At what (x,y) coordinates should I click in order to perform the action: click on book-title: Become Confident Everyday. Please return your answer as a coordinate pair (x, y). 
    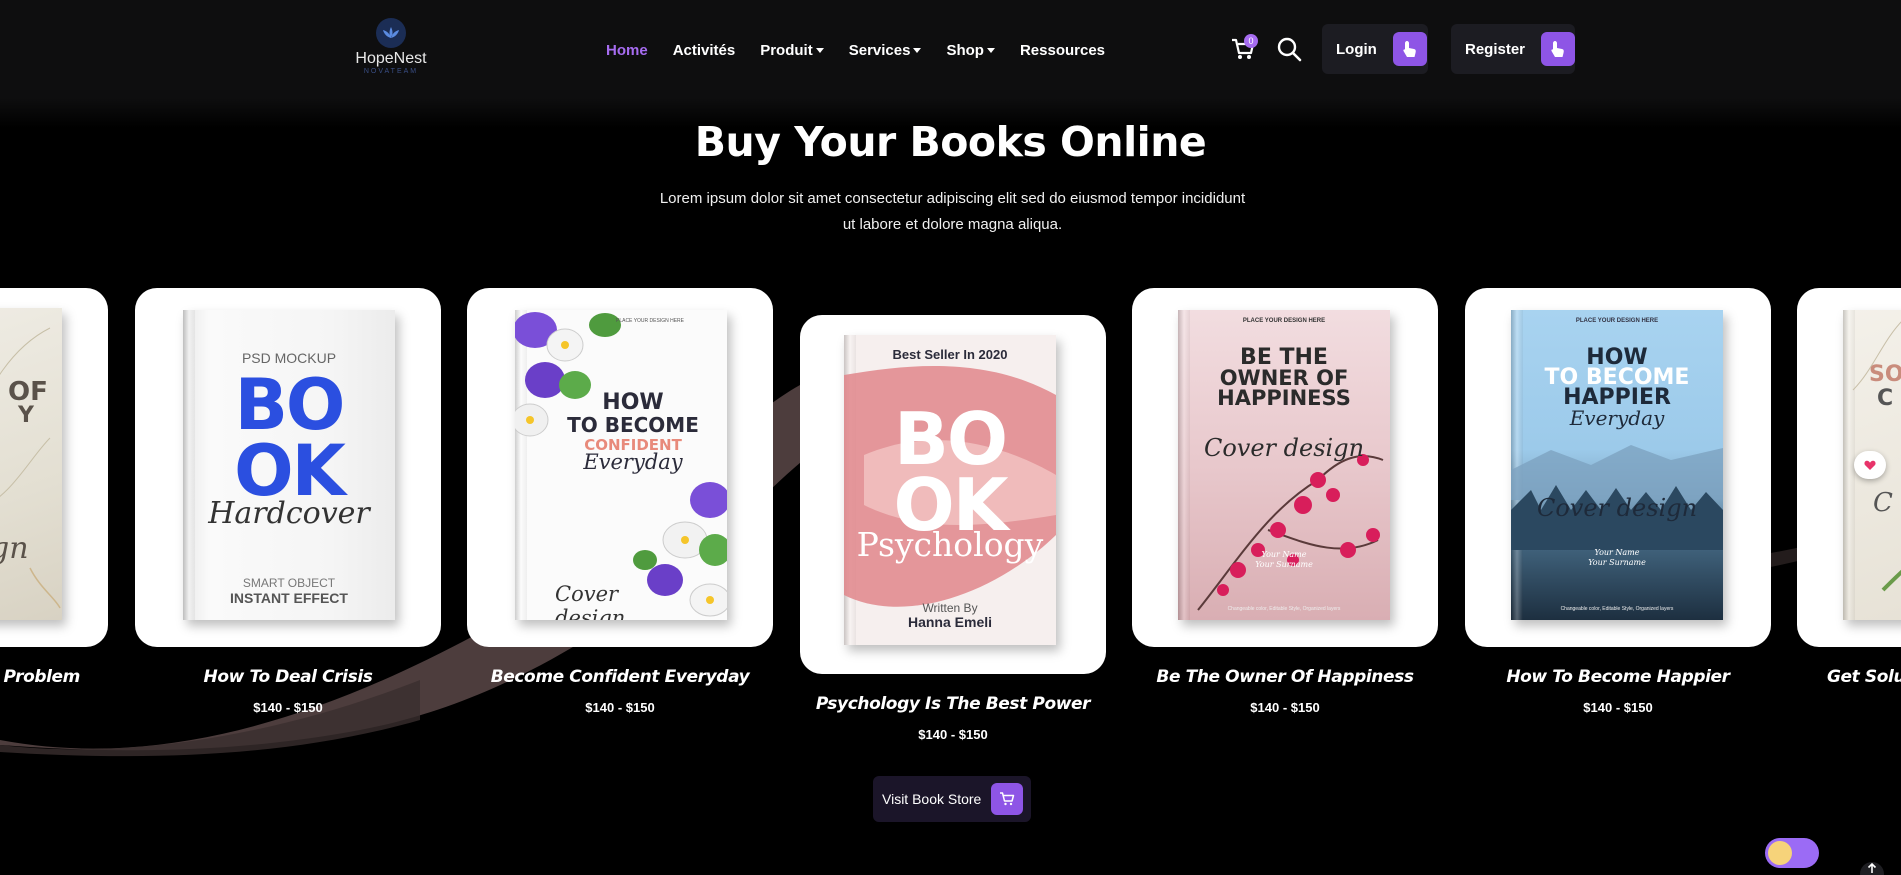
    Looking at the image, I should click on (620, 677).